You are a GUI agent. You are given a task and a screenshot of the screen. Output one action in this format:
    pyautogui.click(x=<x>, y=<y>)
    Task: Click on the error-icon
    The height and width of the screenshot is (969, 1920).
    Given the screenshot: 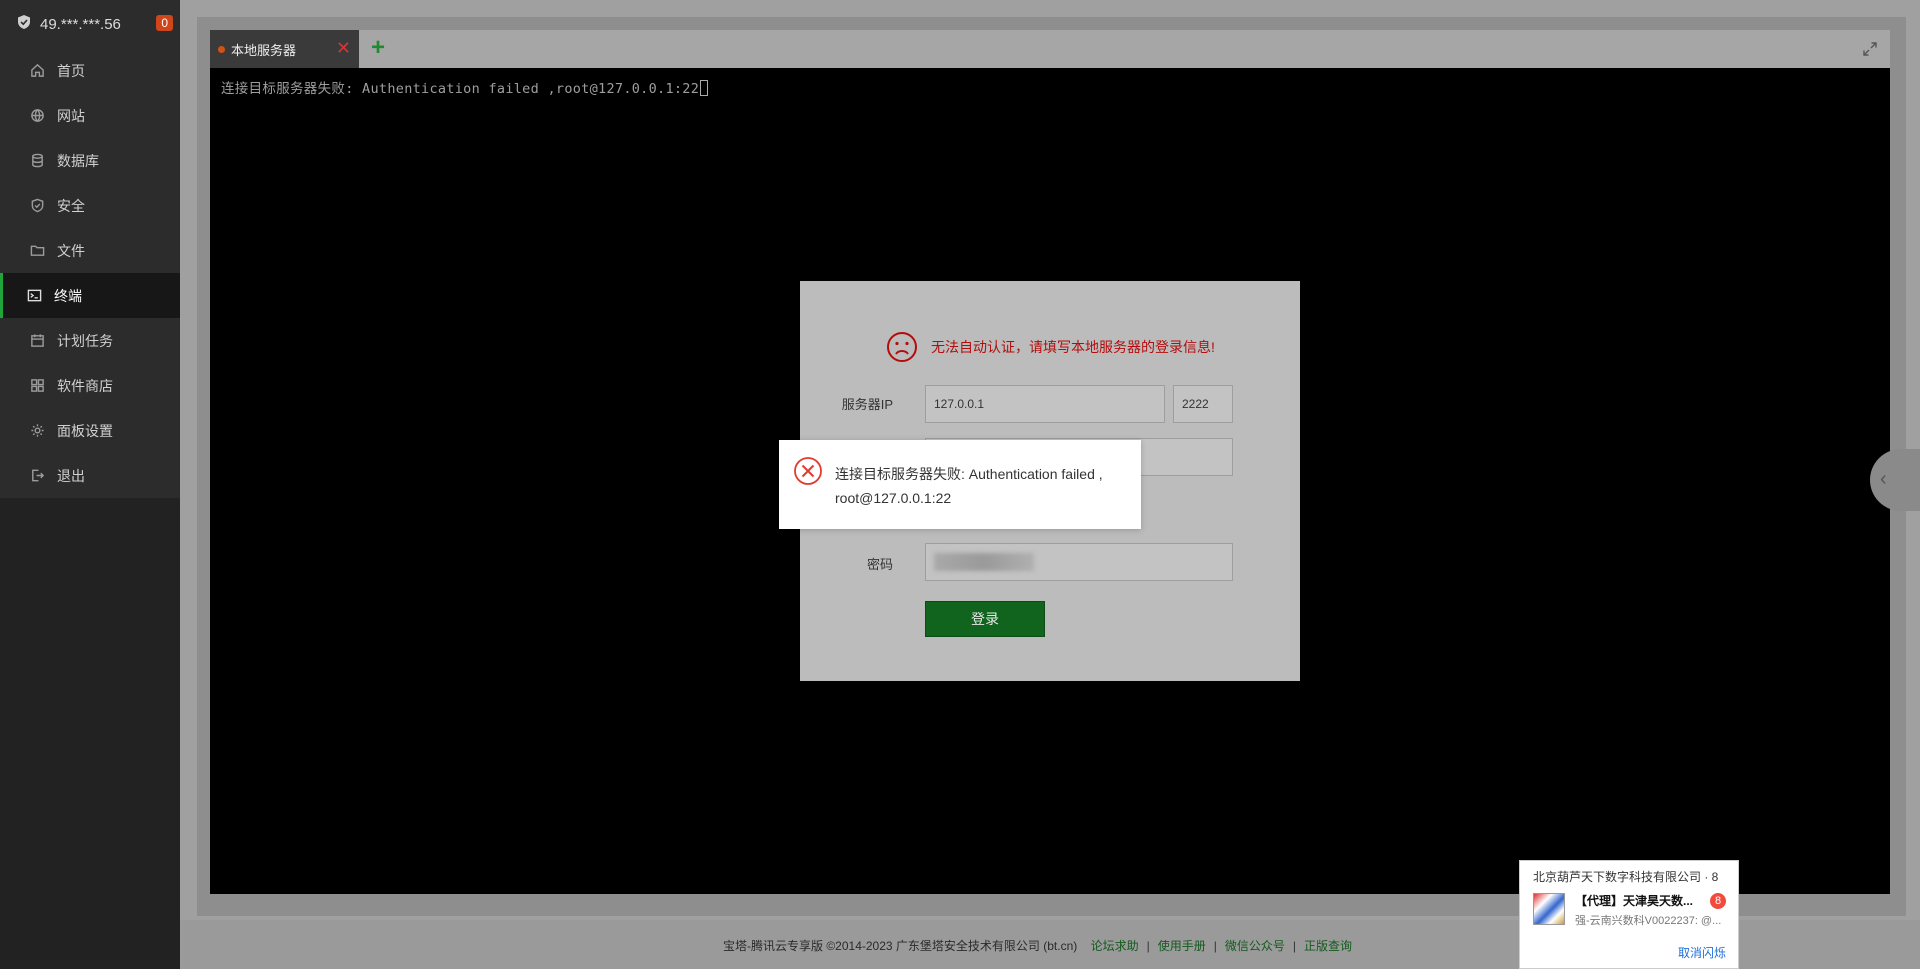 What is the action you would take?
    pyautogui.click(x=808, y=471)
    